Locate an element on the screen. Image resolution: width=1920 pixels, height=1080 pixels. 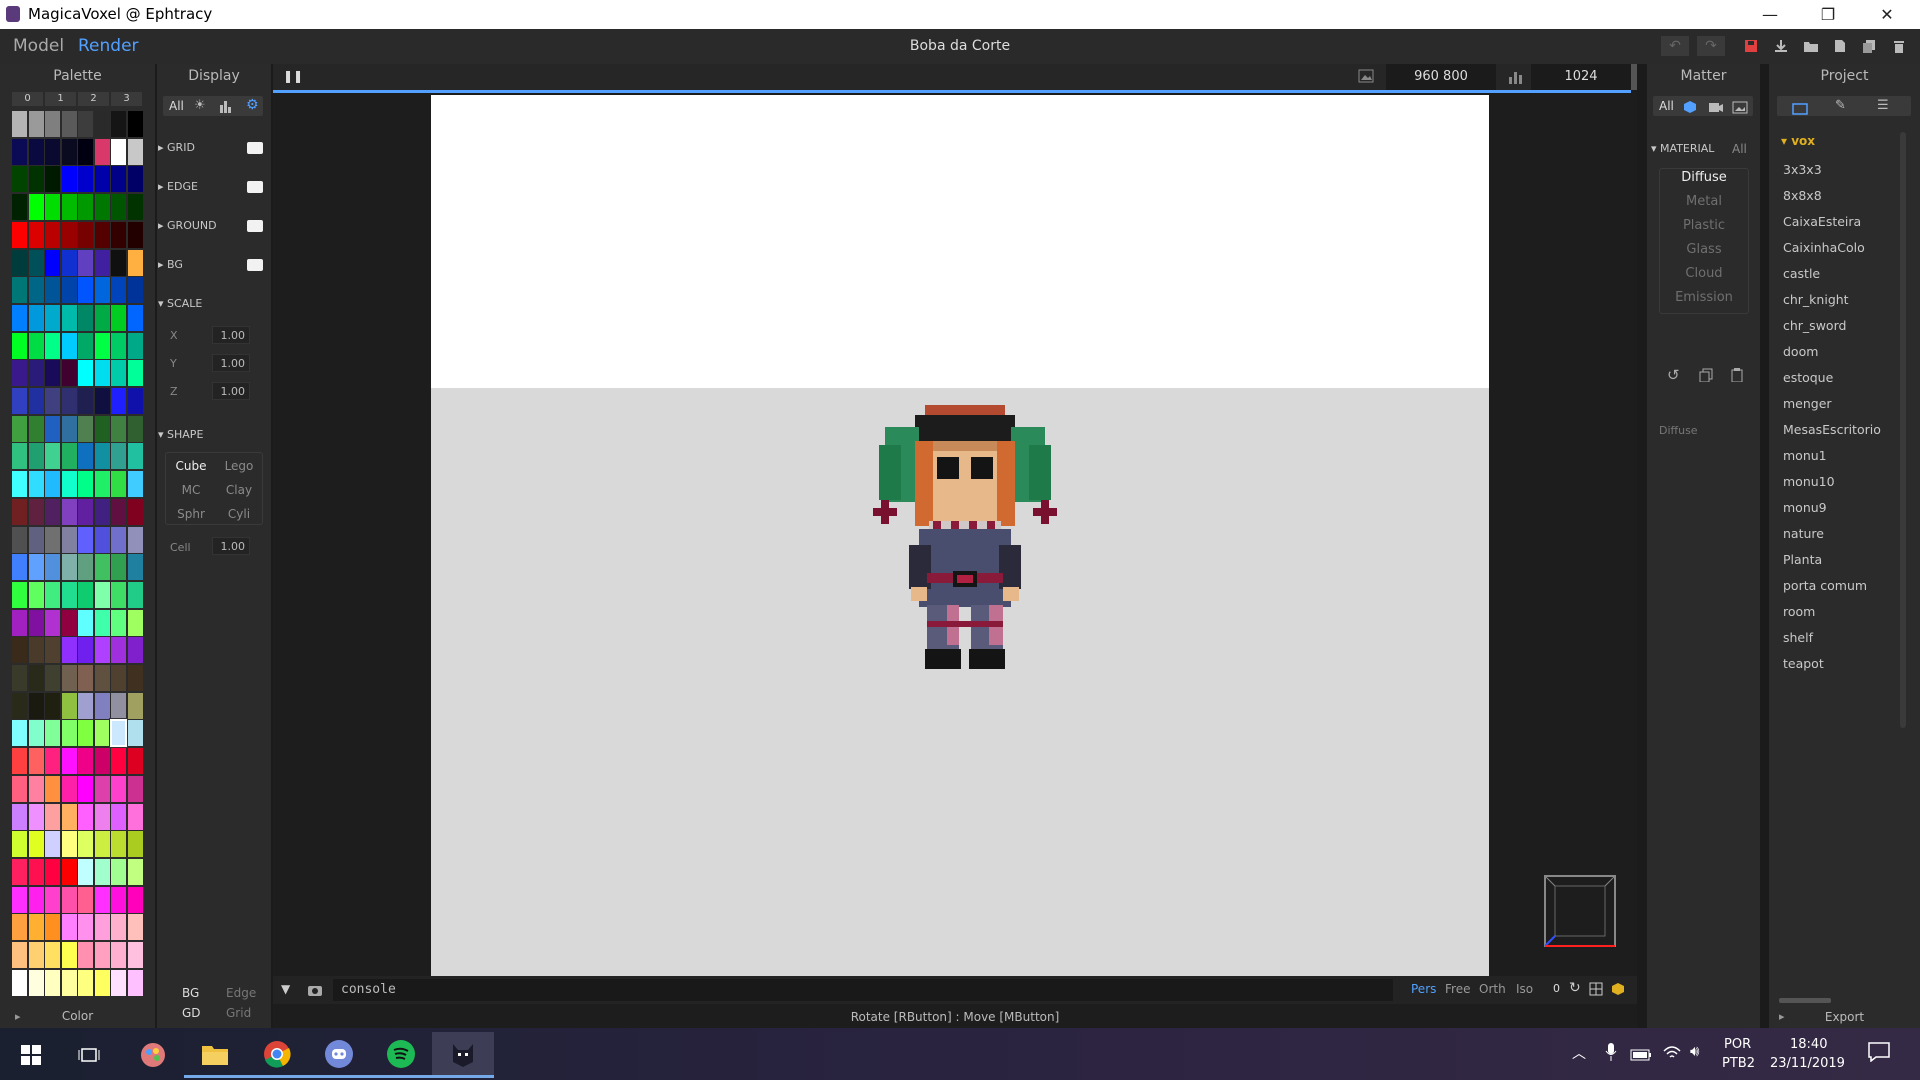
material-all: All is located at coordinates (1739, 149).